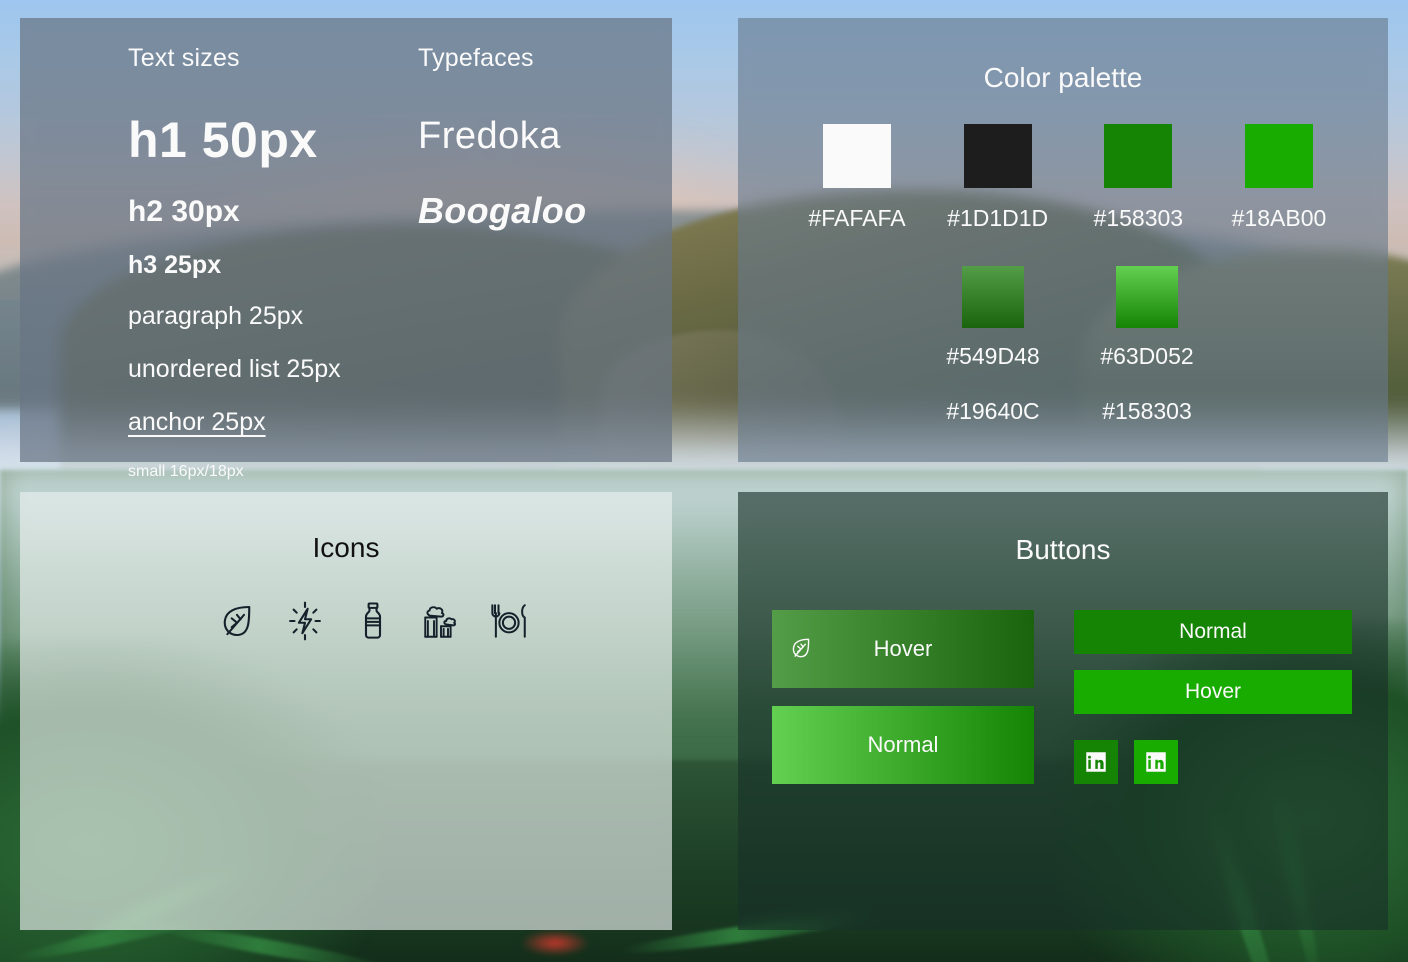  What do you see at coordinates (1138, 218) in the screenshot?
I see `color-hex-label: #158303` at bounding box center [1138, 218].